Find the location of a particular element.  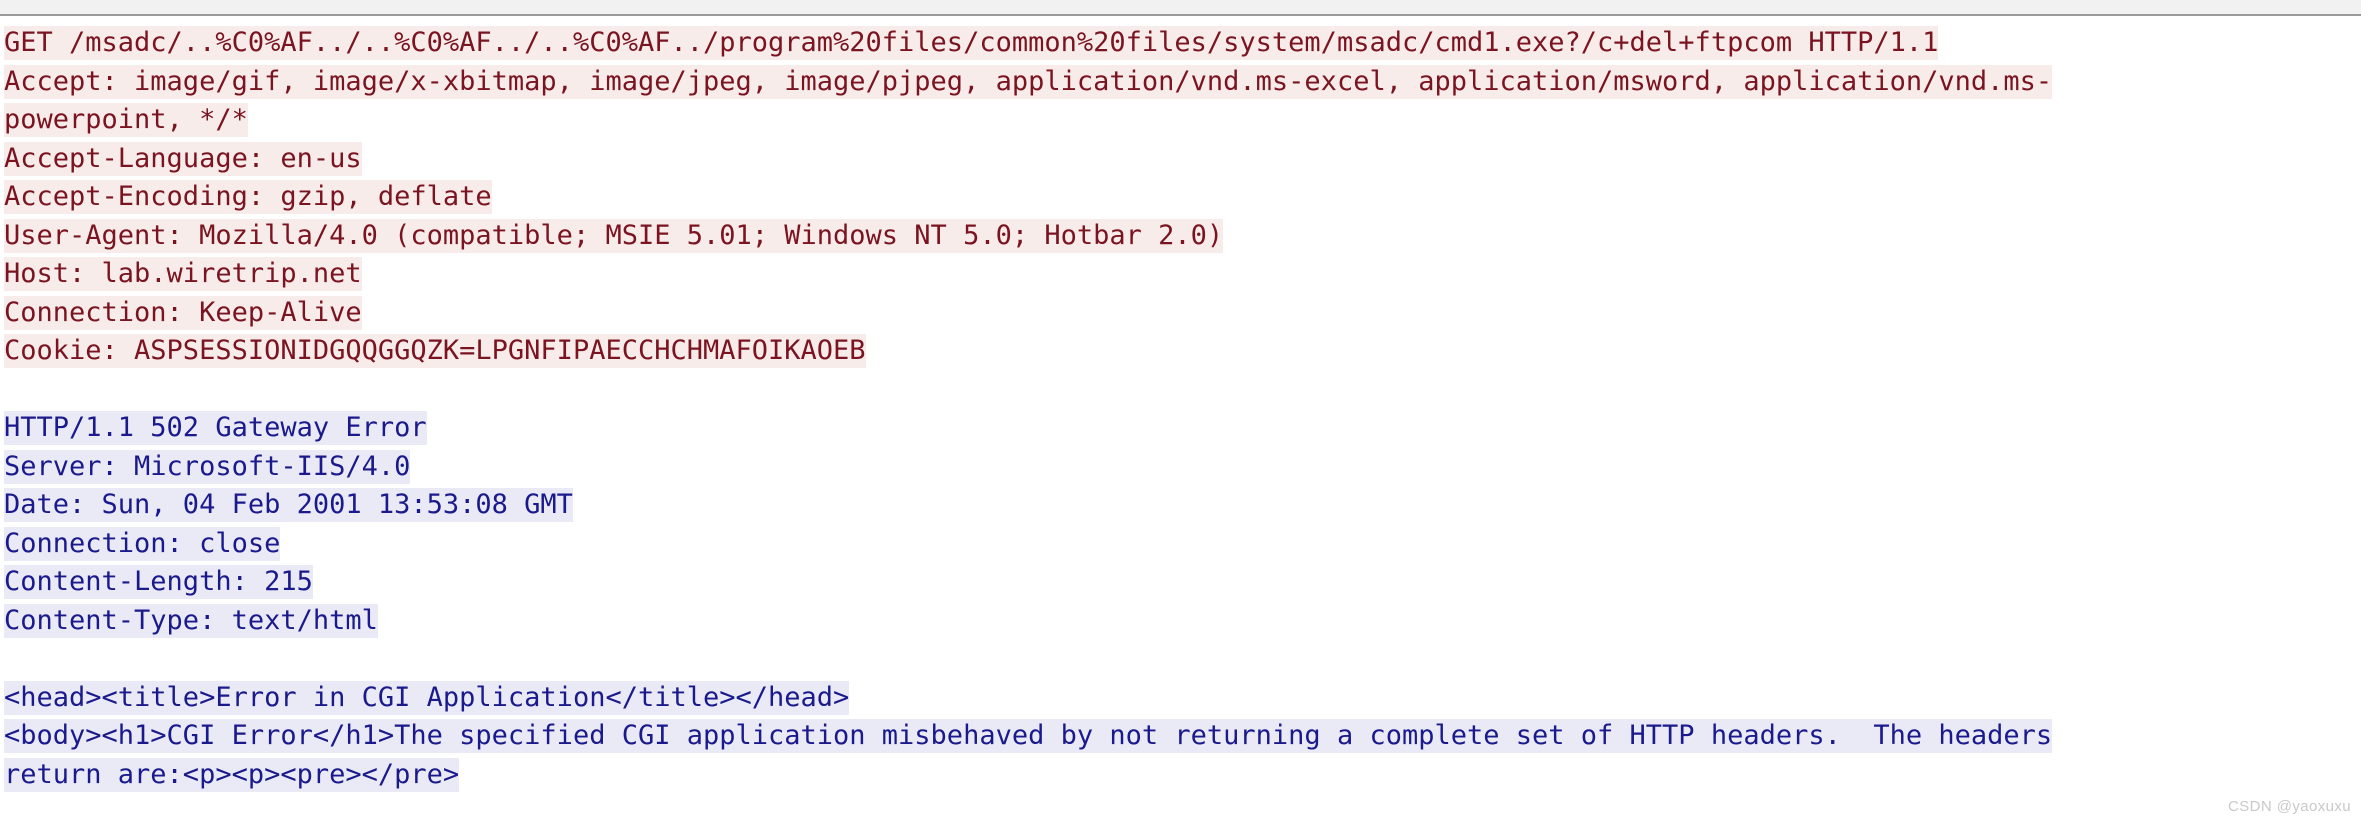

request-header-accept-encoding: Accept-Encoding: gzip, deflate is located at coordinates (1182, 197).